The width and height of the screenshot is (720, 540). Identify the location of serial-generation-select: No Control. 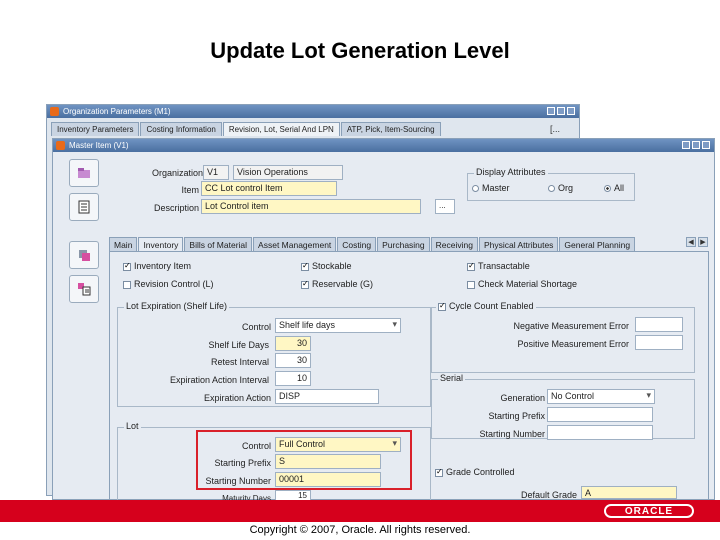
(601, 396).